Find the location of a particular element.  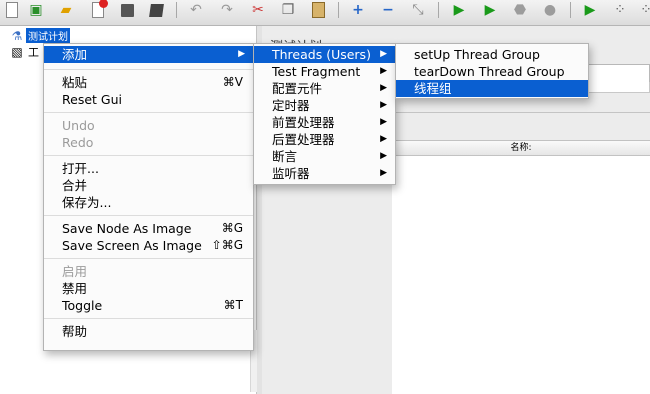

menu-item-label: Threads (Users) is located at coordinates (321, 54).